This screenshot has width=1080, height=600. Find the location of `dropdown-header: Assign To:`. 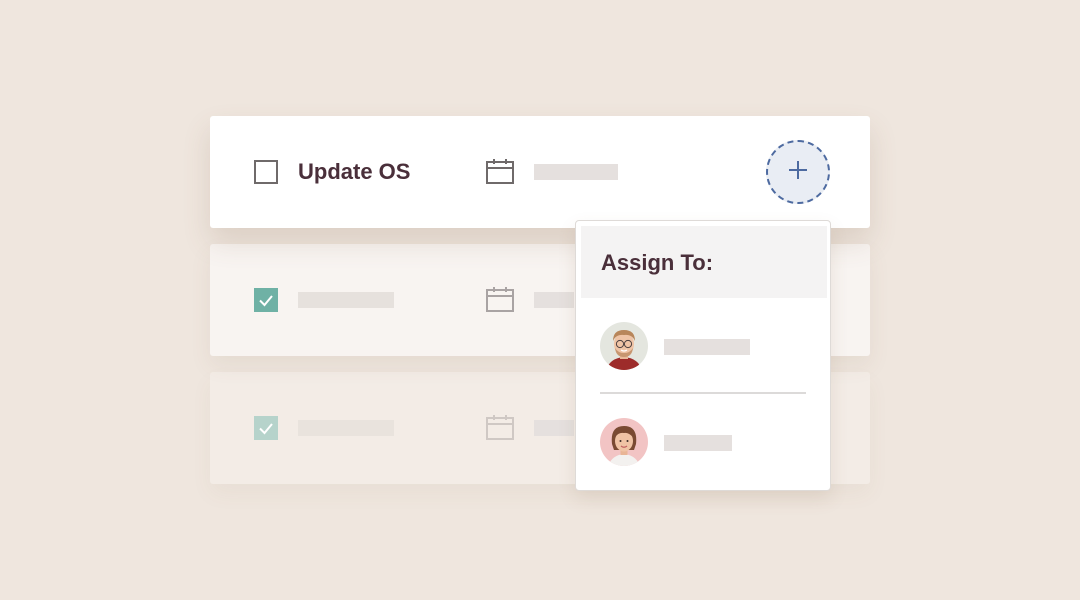

dropdown-header: Assign To: is located at coordinates (704, 262).